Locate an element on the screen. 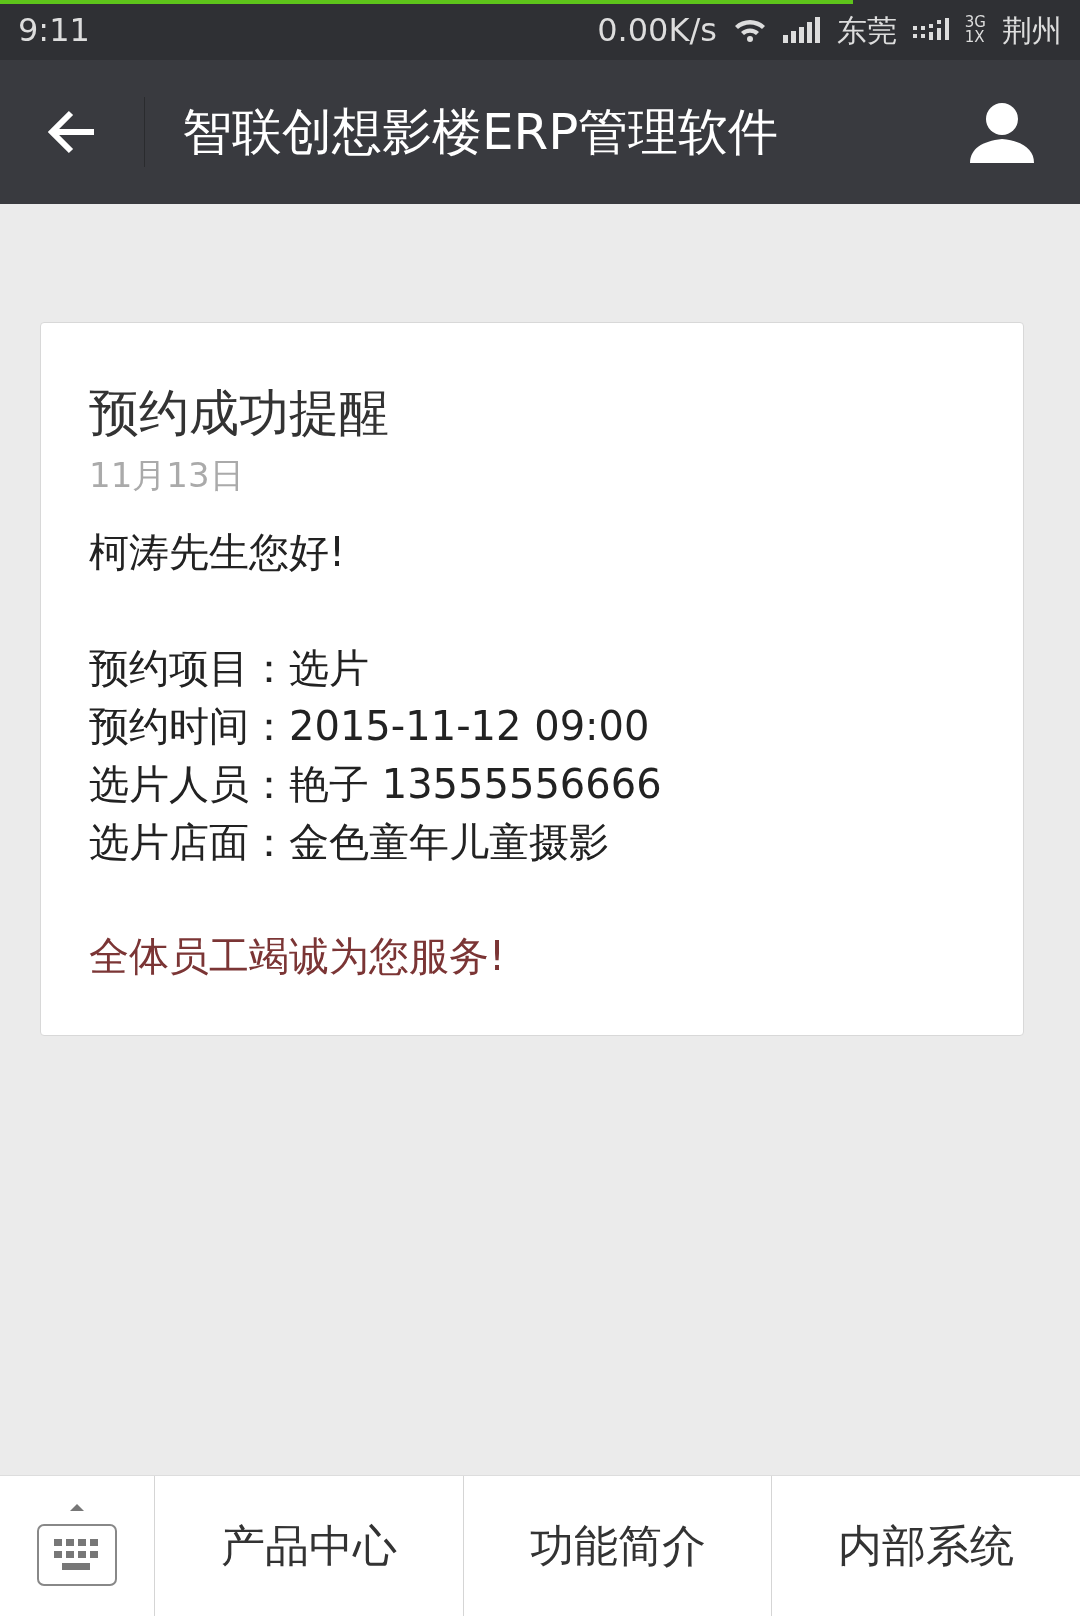  carrier-name: 东莞 is located at coordinates (866, 30).